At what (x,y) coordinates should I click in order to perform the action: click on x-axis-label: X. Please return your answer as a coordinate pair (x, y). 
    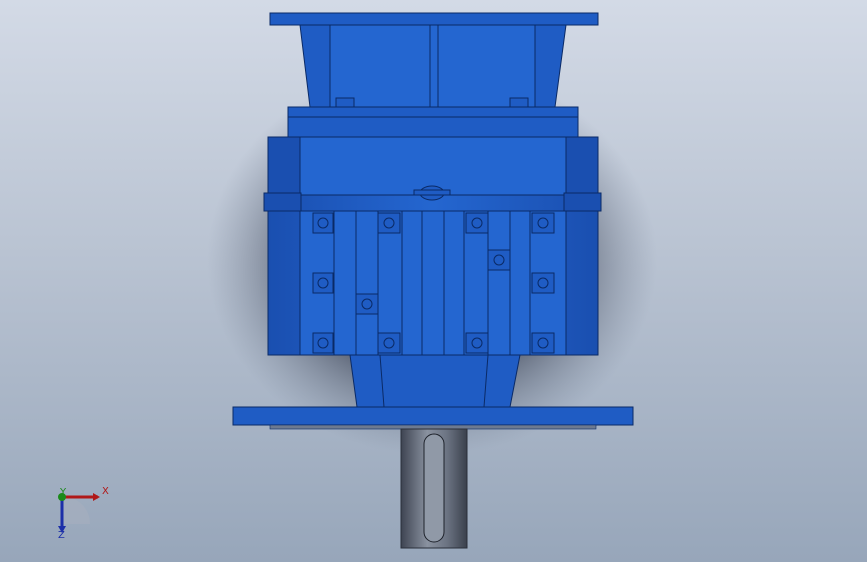
    Looking at the image, I should click on (105, 491).